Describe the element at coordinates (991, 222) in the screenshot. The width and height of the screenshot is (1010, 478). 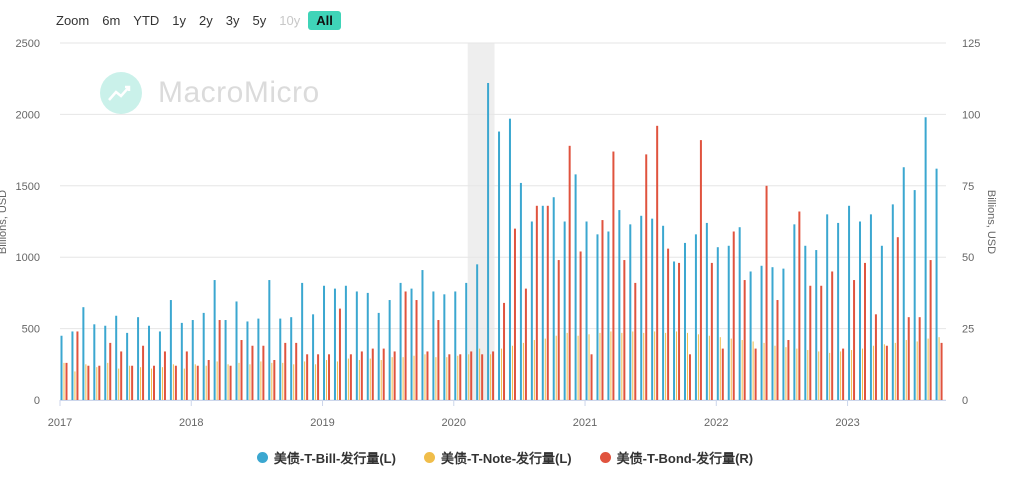
I see `y-right-axis-title: Billions, USD` at that location.